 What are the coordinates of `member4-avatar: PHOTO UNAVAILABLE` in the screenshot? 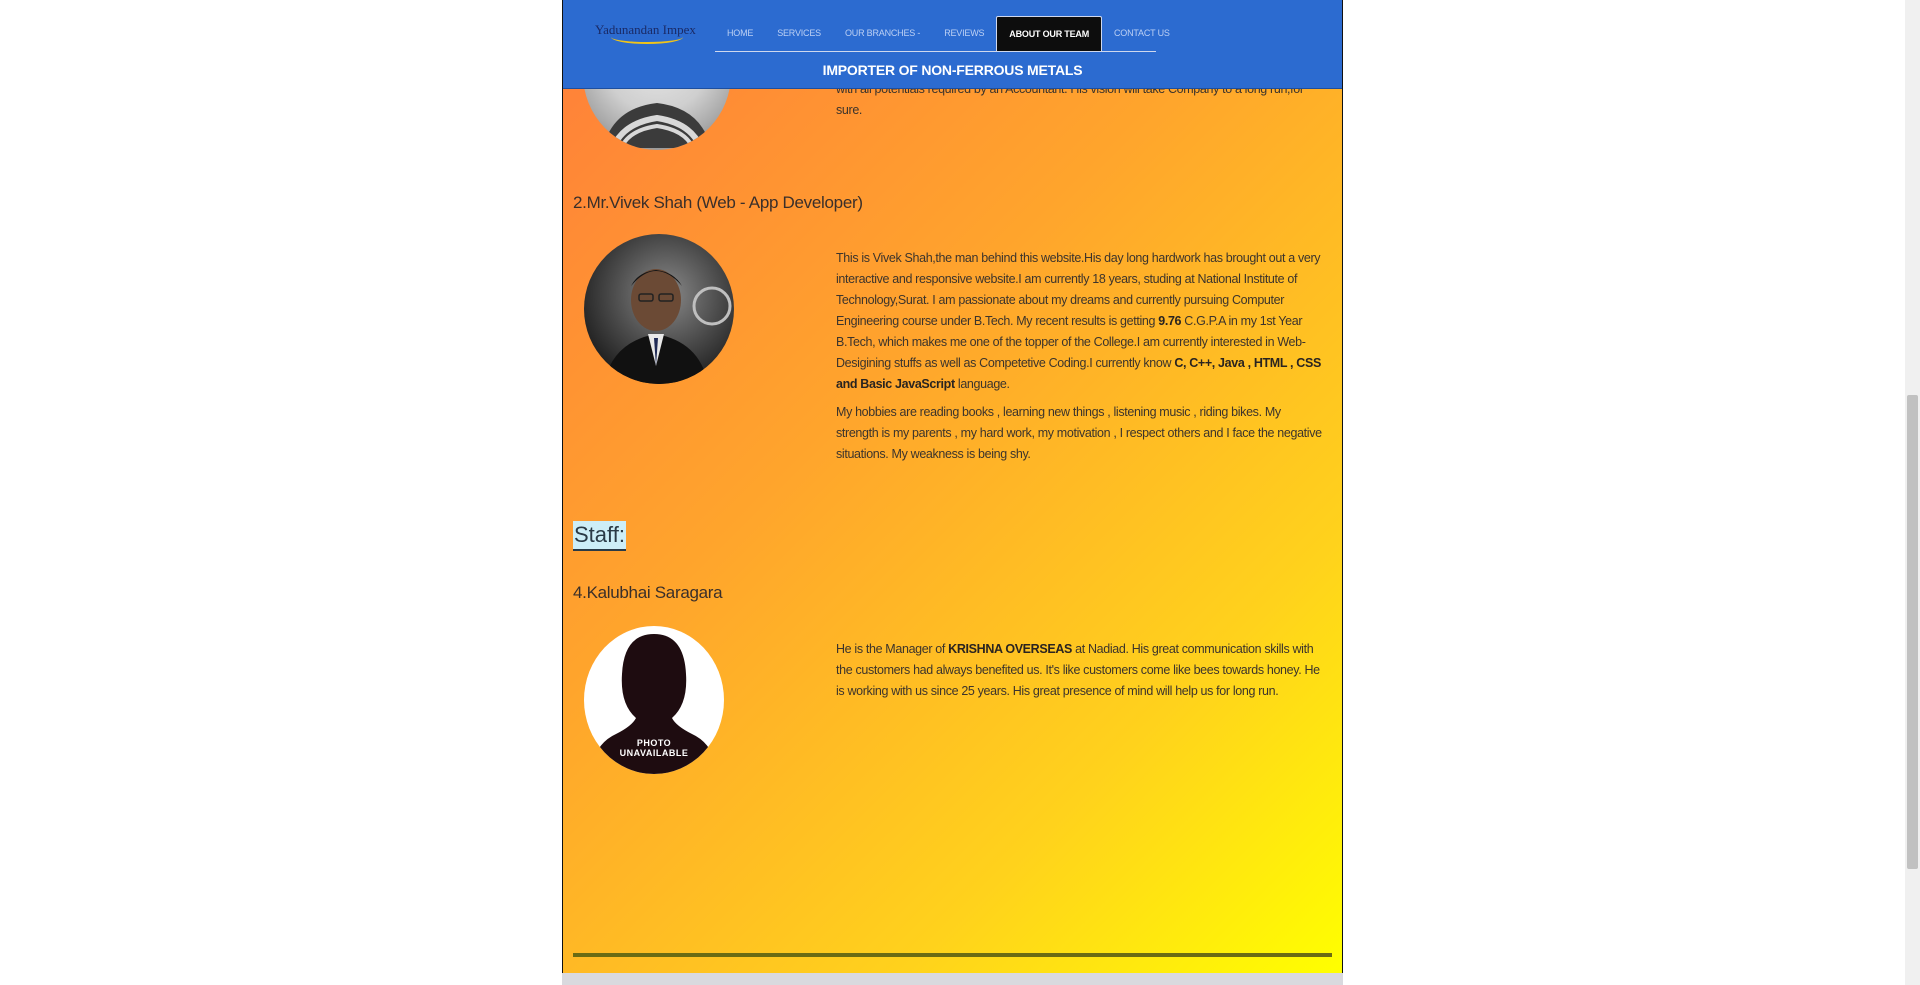 It's located at (654, 700).